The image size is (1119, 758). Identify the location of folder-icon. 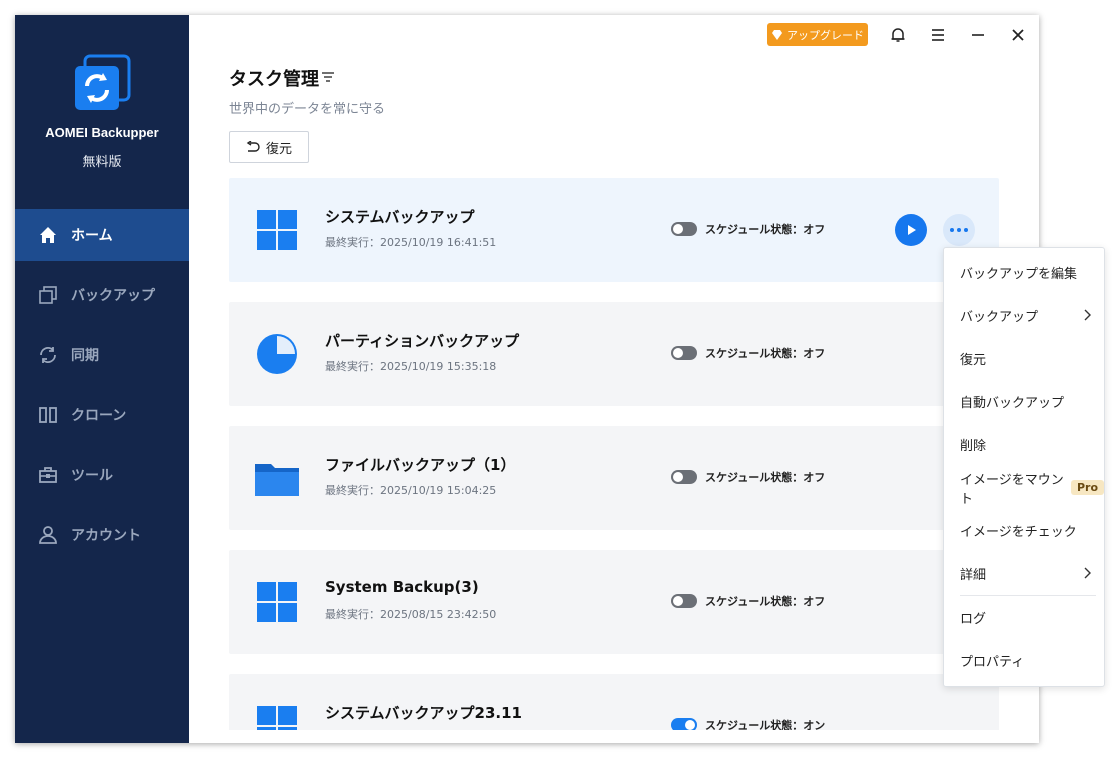
(277, 480).